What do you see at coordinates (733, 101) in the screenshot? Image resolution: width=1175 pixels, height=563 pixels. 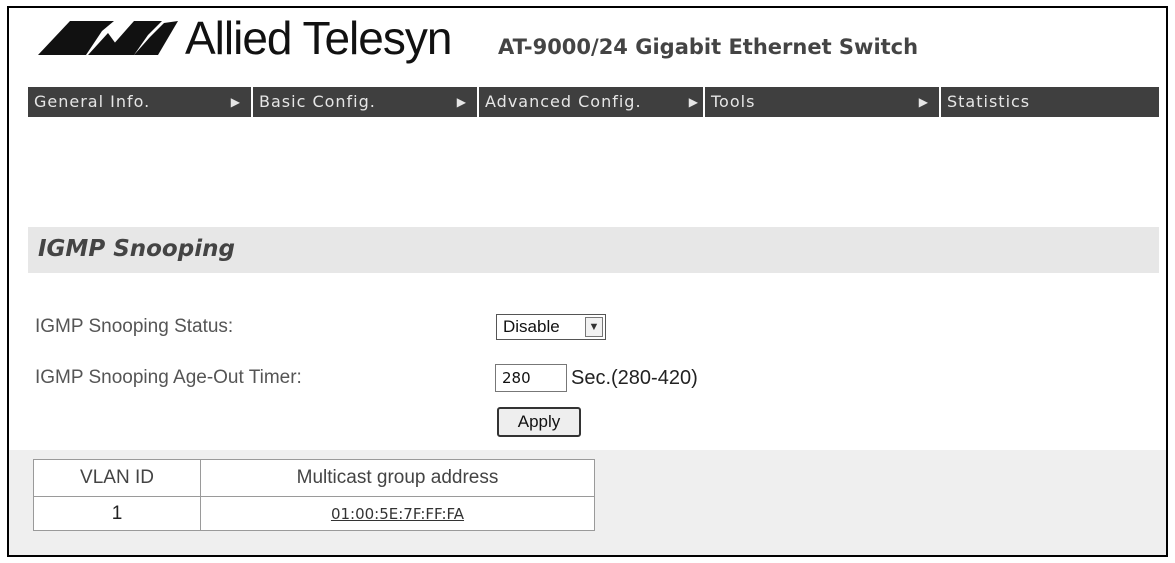 I see `menu-label: Tools` at bounding box center [733, 101].